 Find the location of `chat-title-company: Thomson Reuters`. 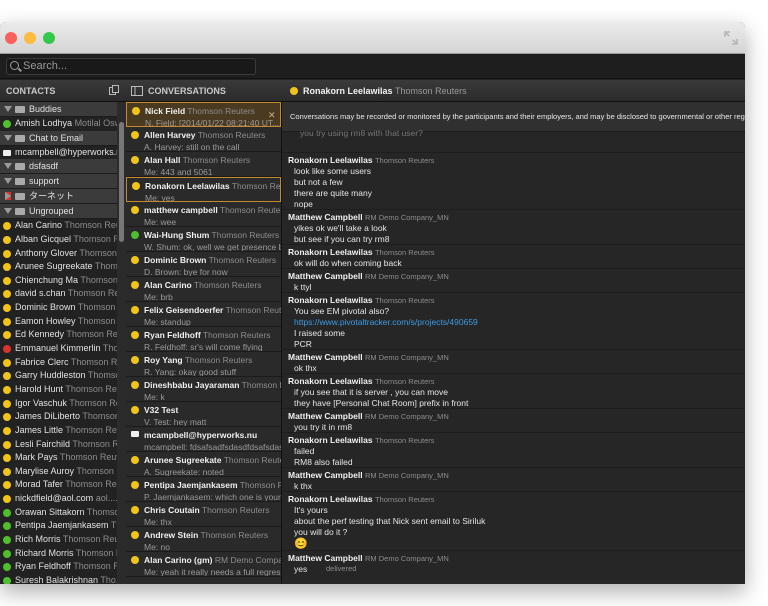

chat-title-company: Thomson Reuters is located at coordinates (431, 91).